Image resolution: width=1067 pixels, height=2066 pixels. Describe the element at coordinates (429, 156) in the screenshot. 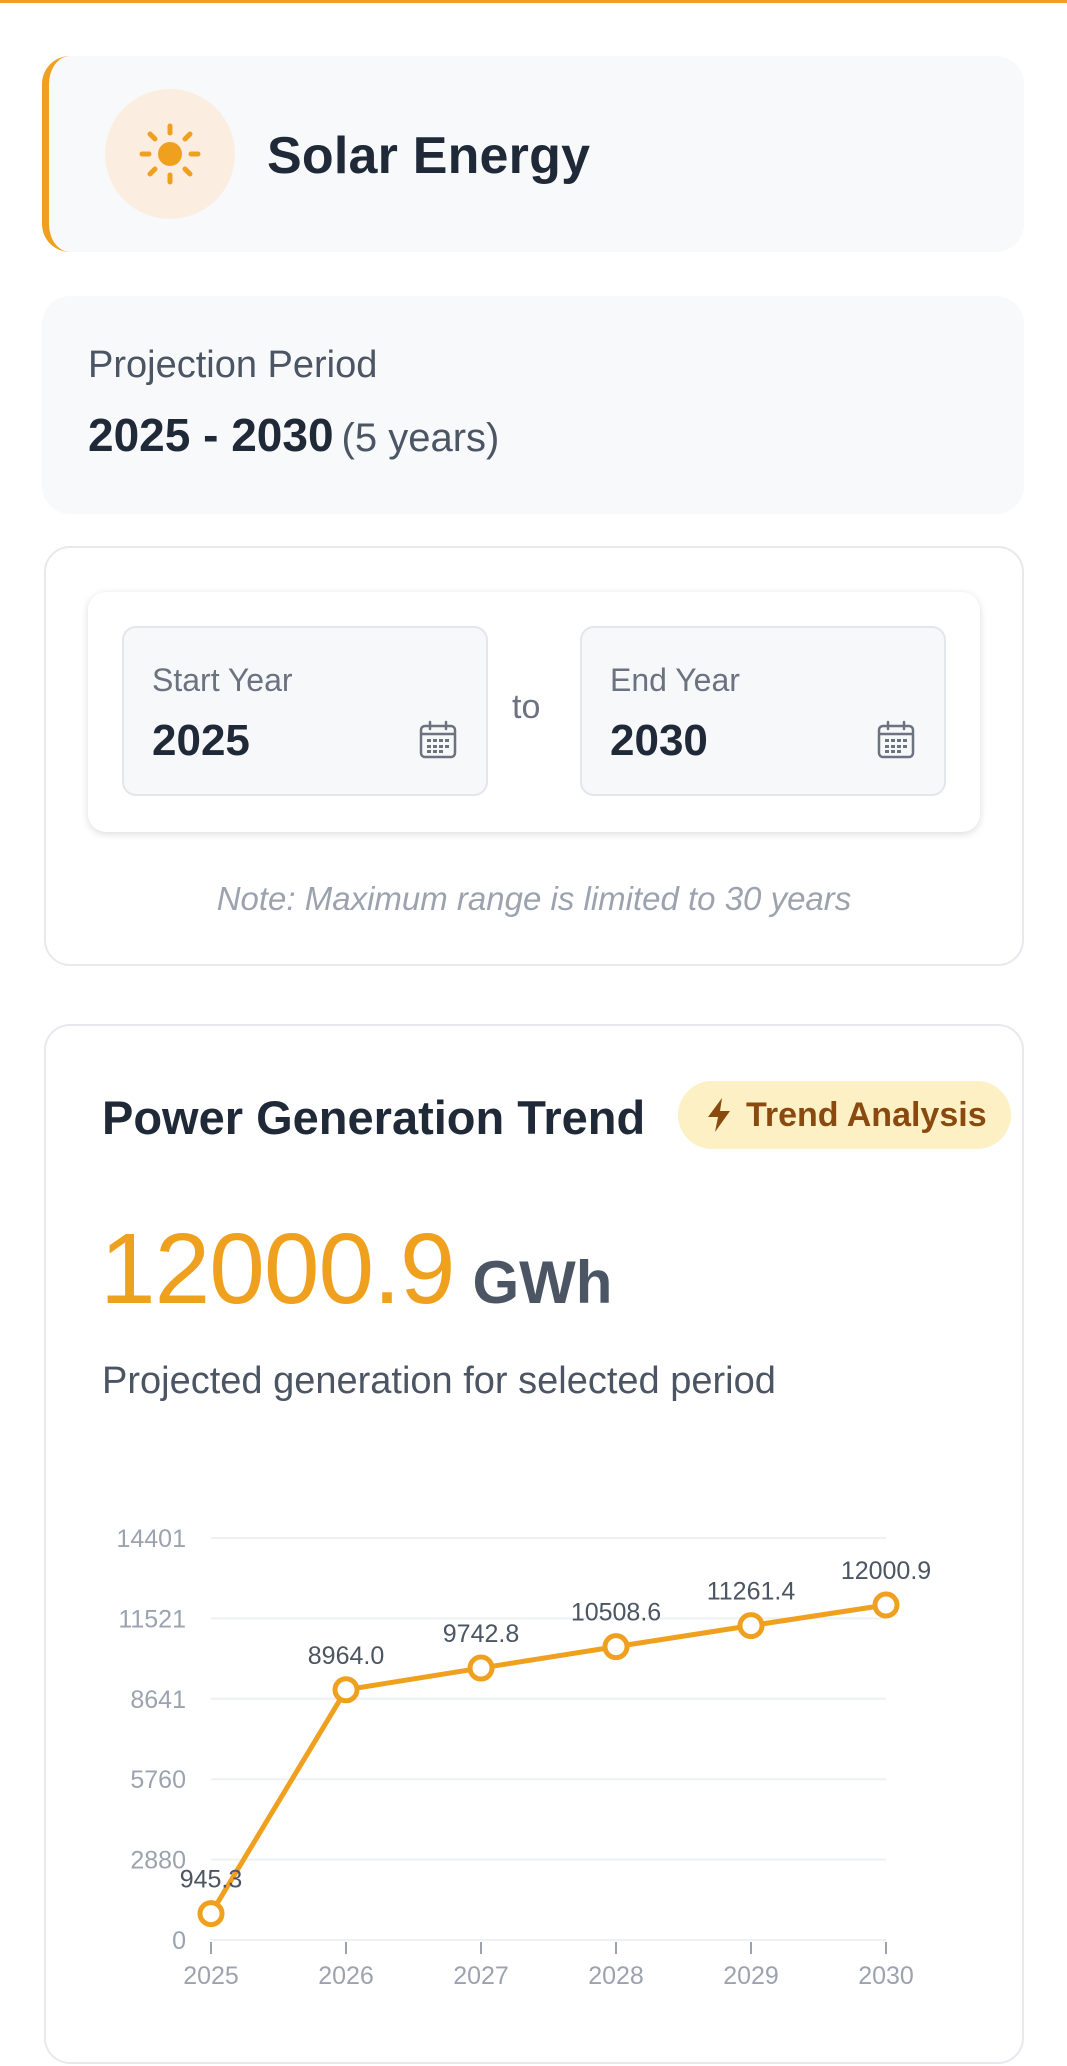

I see `page-title: Solar Energy` at that location.